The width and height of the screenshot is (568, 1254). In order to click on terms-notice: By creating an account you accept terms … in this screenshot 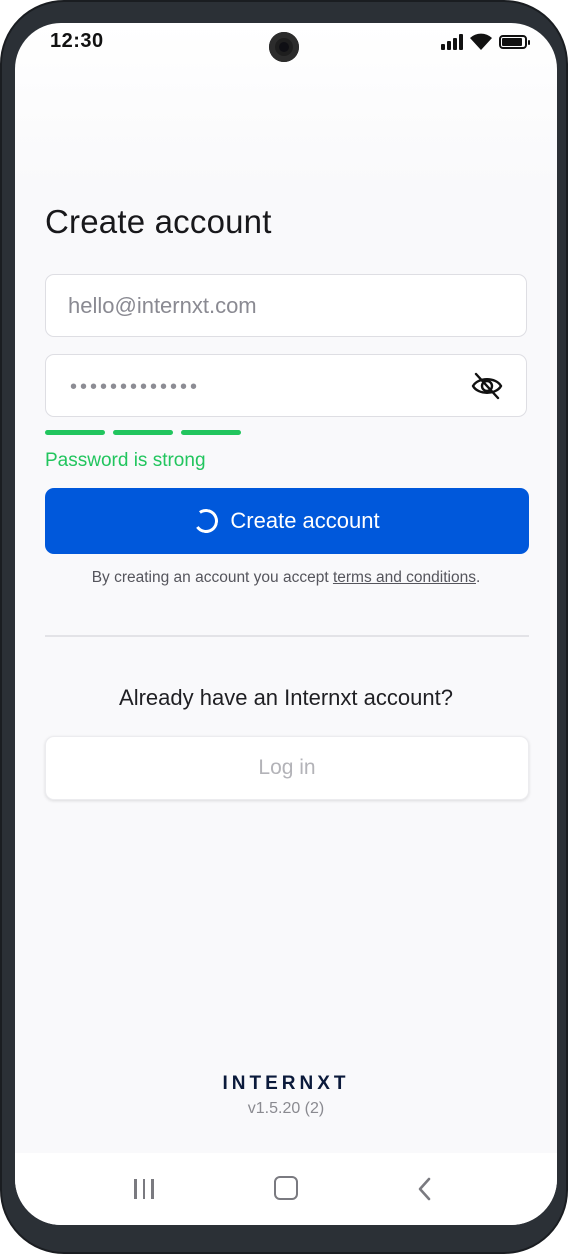, I will do `click(286, 578)`.